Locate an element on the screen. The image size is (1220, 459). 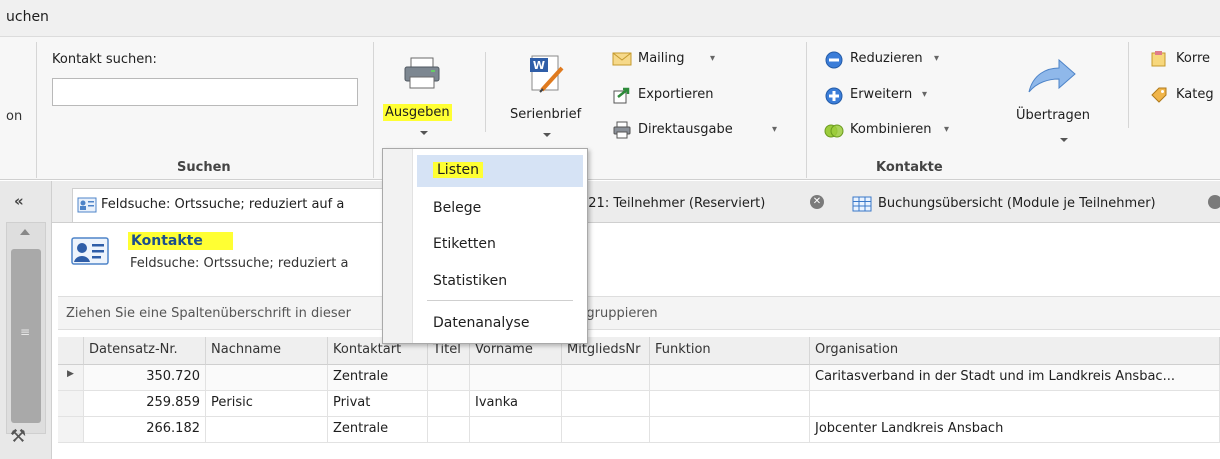
korre-label: Korre is located at coordinates (1193, 58).